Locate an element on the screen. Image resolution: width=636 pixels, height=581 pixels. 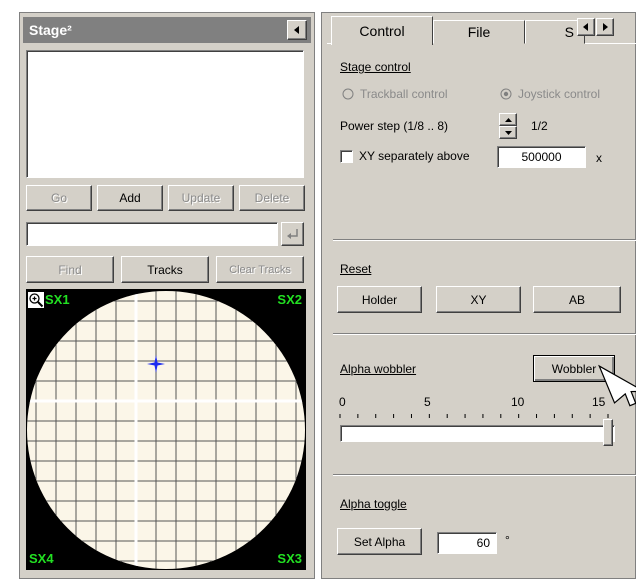
power-step-spinner is located at coordinates (508, 126).